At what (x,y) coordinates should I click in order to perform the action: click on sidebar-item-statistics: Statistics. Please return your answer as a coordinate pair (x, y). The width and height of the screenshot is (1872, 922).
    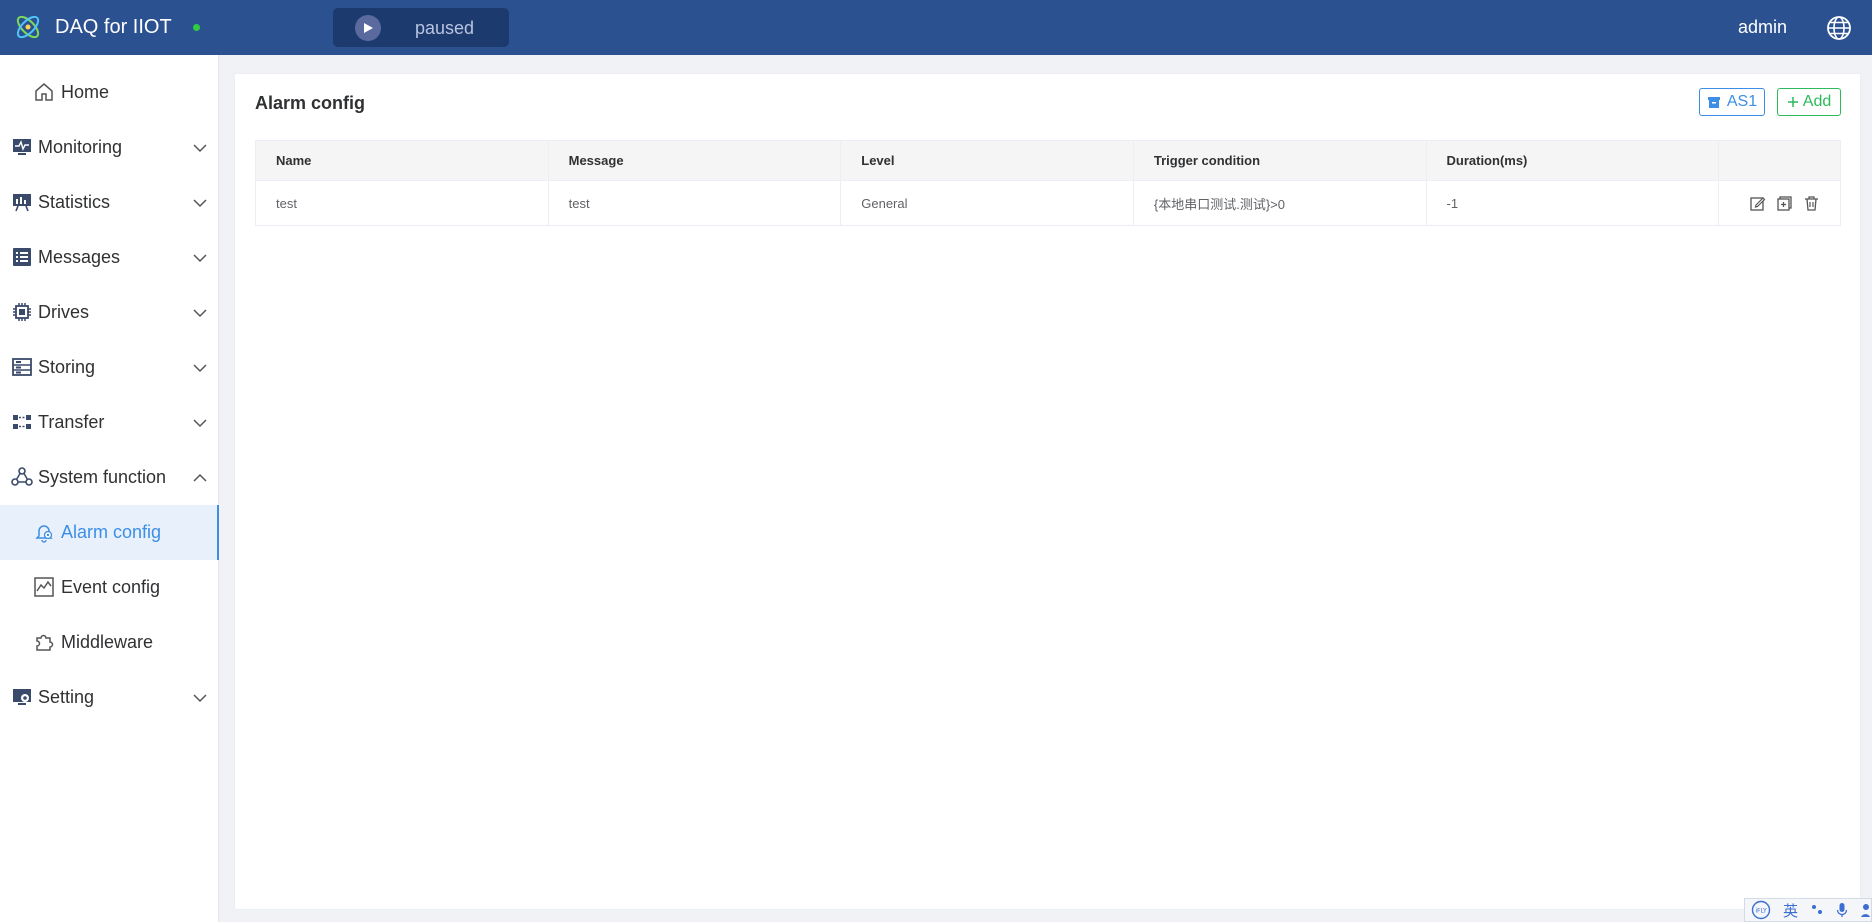
    Looking at the image, I should click on (109, 202).